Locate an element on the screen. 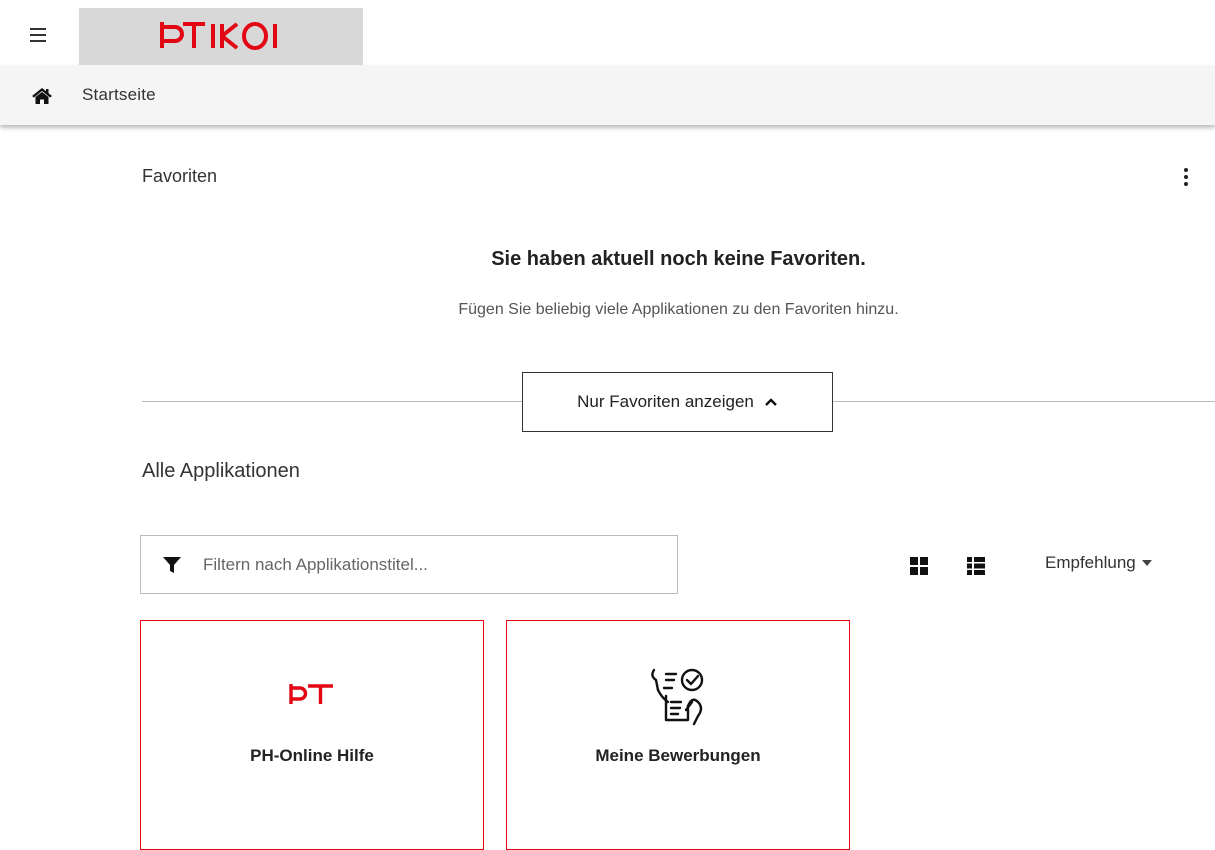 Image resolution: width=1215 pixels, height=850 pixels. filter-field is located at coordinates (409, 564).